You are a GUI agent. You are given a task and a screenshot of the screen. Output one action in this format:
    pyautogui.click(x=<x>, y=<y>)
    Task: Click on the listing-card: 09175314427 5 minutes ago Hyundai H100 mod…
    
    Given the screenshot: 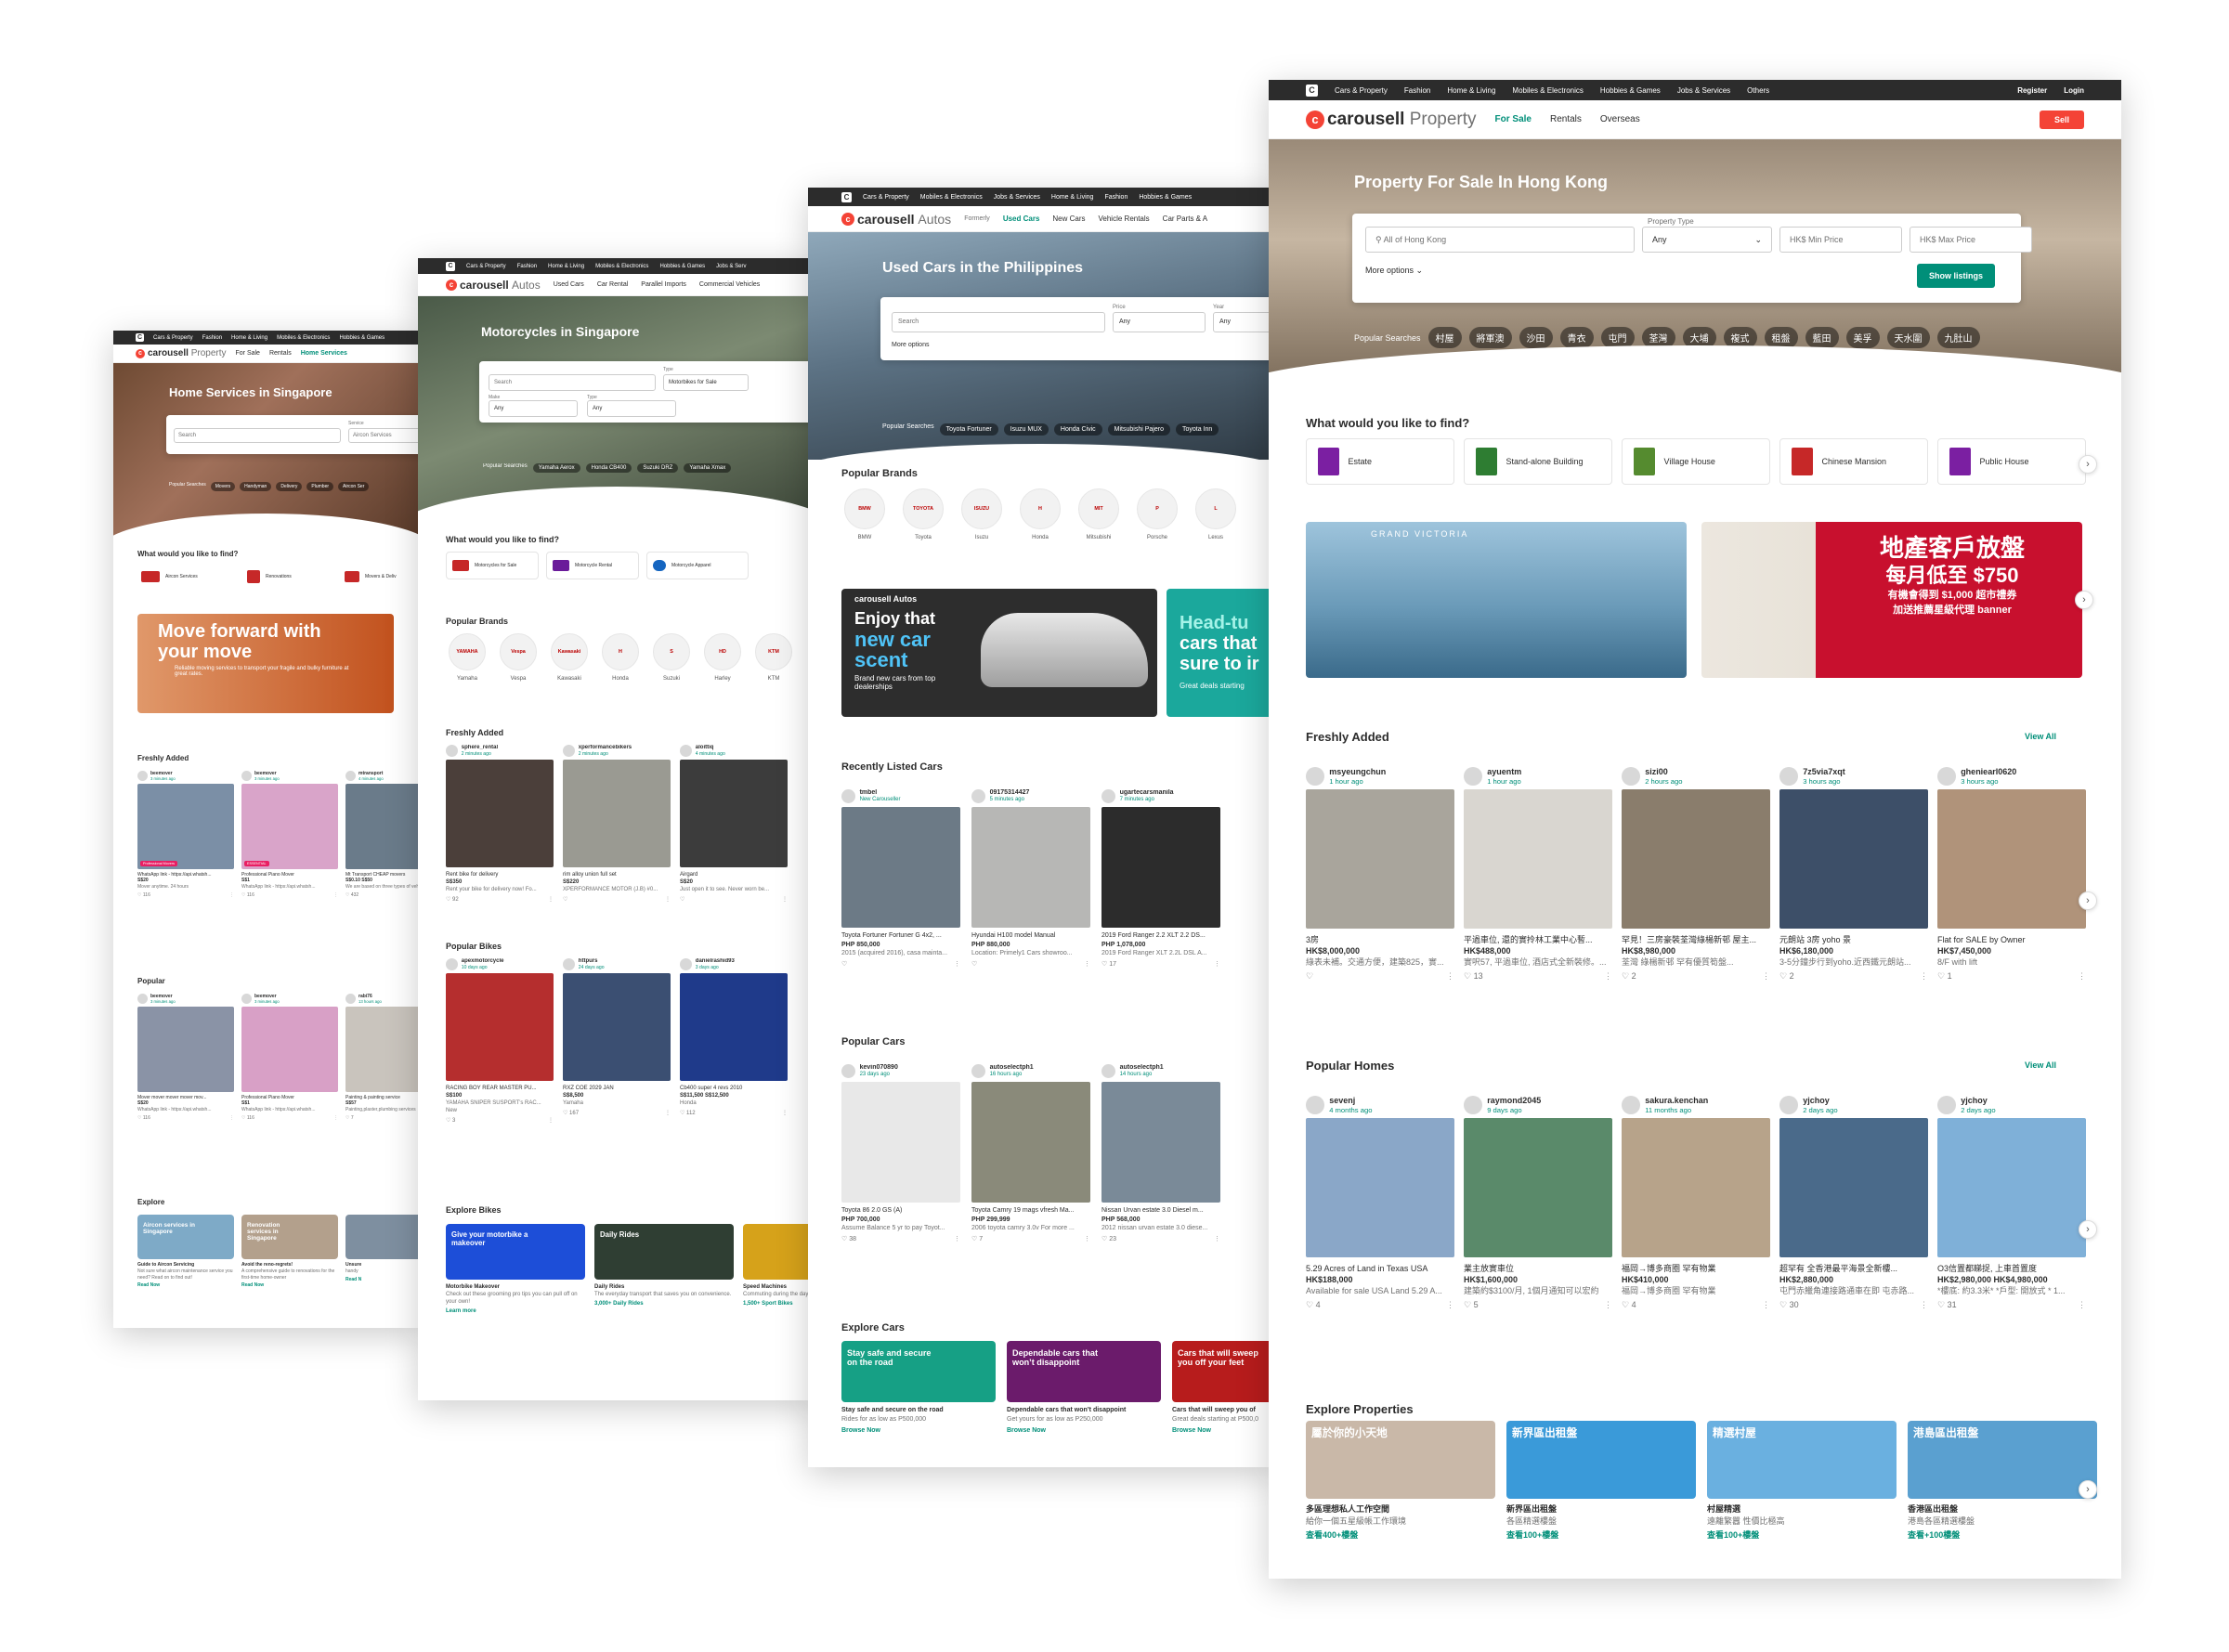 What is the action you would take?
    pyautogui.click(x=1030, y=896)
    